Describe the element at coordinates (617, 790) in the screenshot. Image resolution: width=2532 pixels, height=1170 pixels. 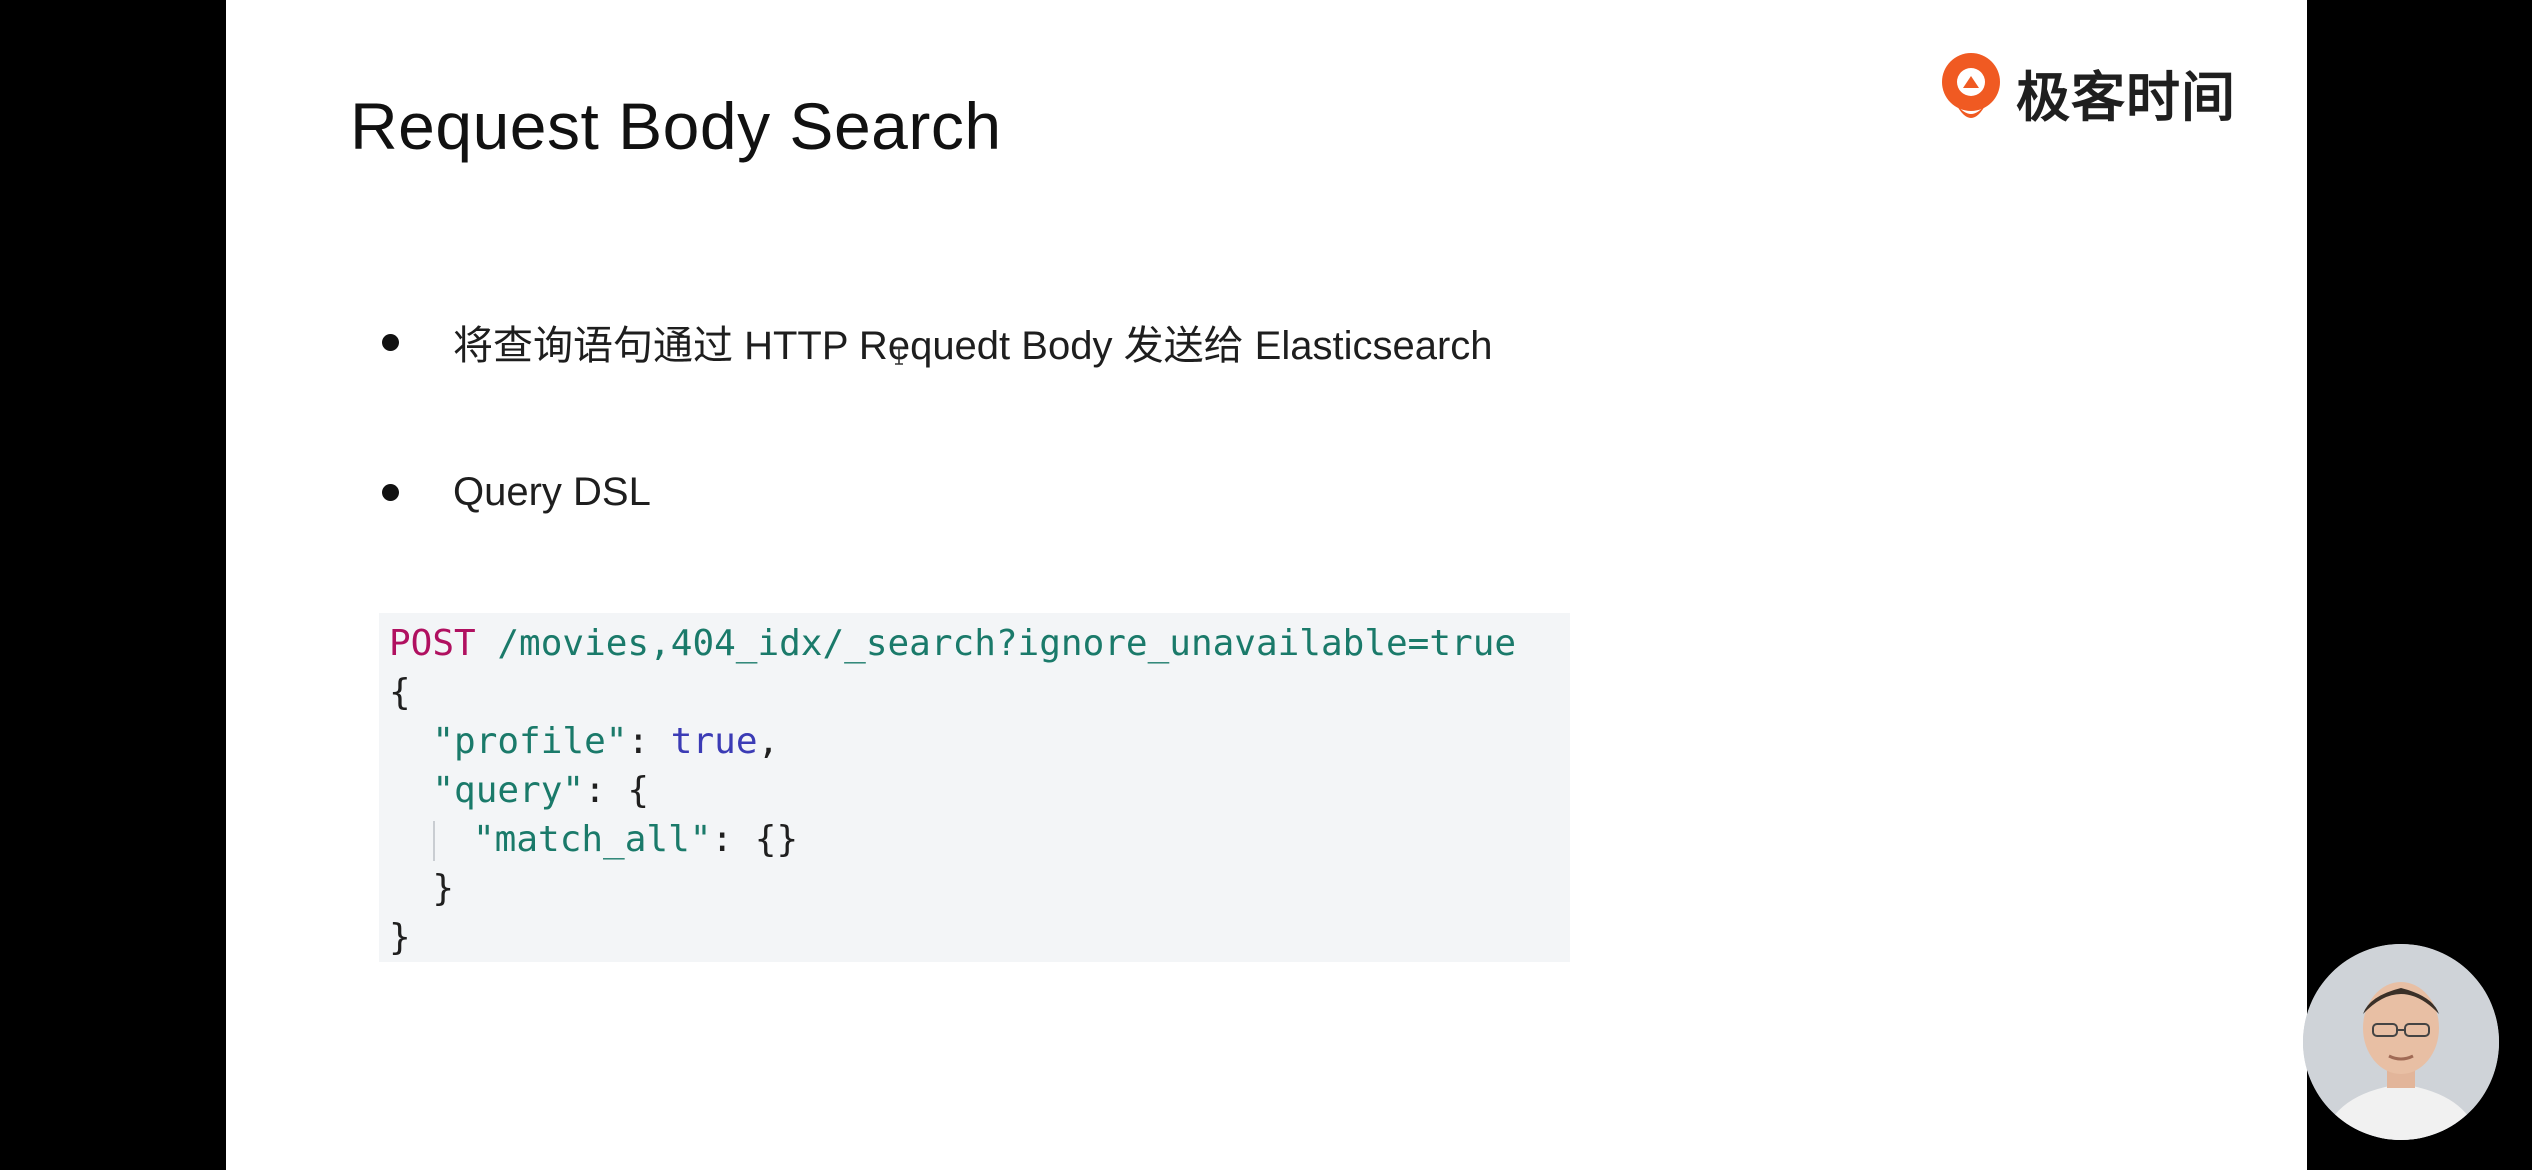
I see `code-punct: : {` at that location.